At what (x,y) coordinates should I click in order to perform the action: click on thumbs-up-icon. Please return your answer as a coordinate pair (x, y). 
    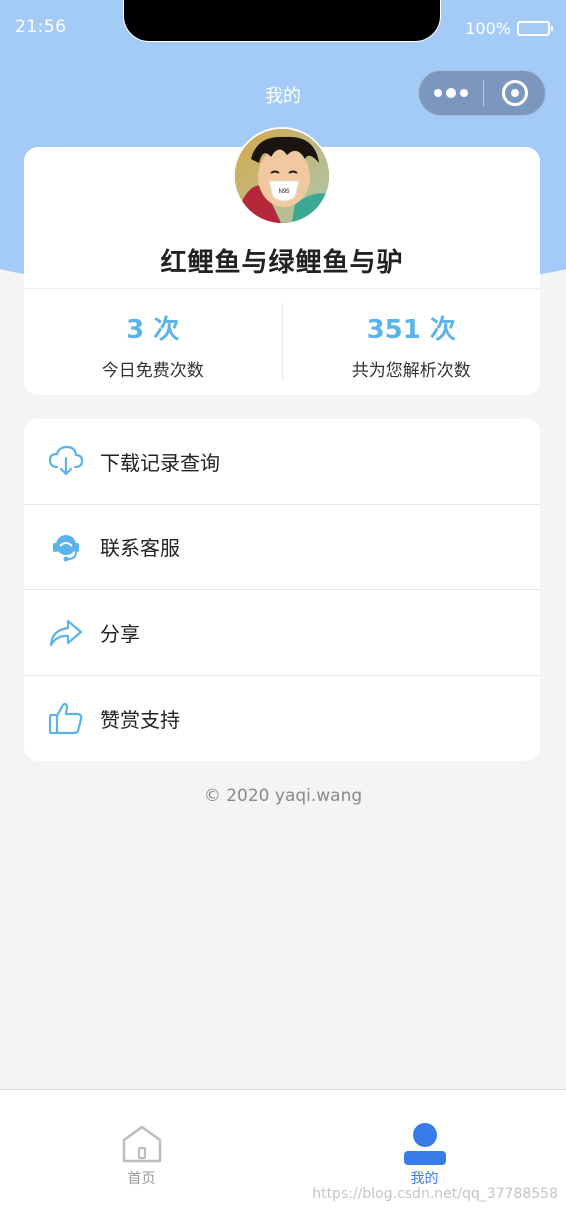
    Looking at the image, I should click on (66, 718).